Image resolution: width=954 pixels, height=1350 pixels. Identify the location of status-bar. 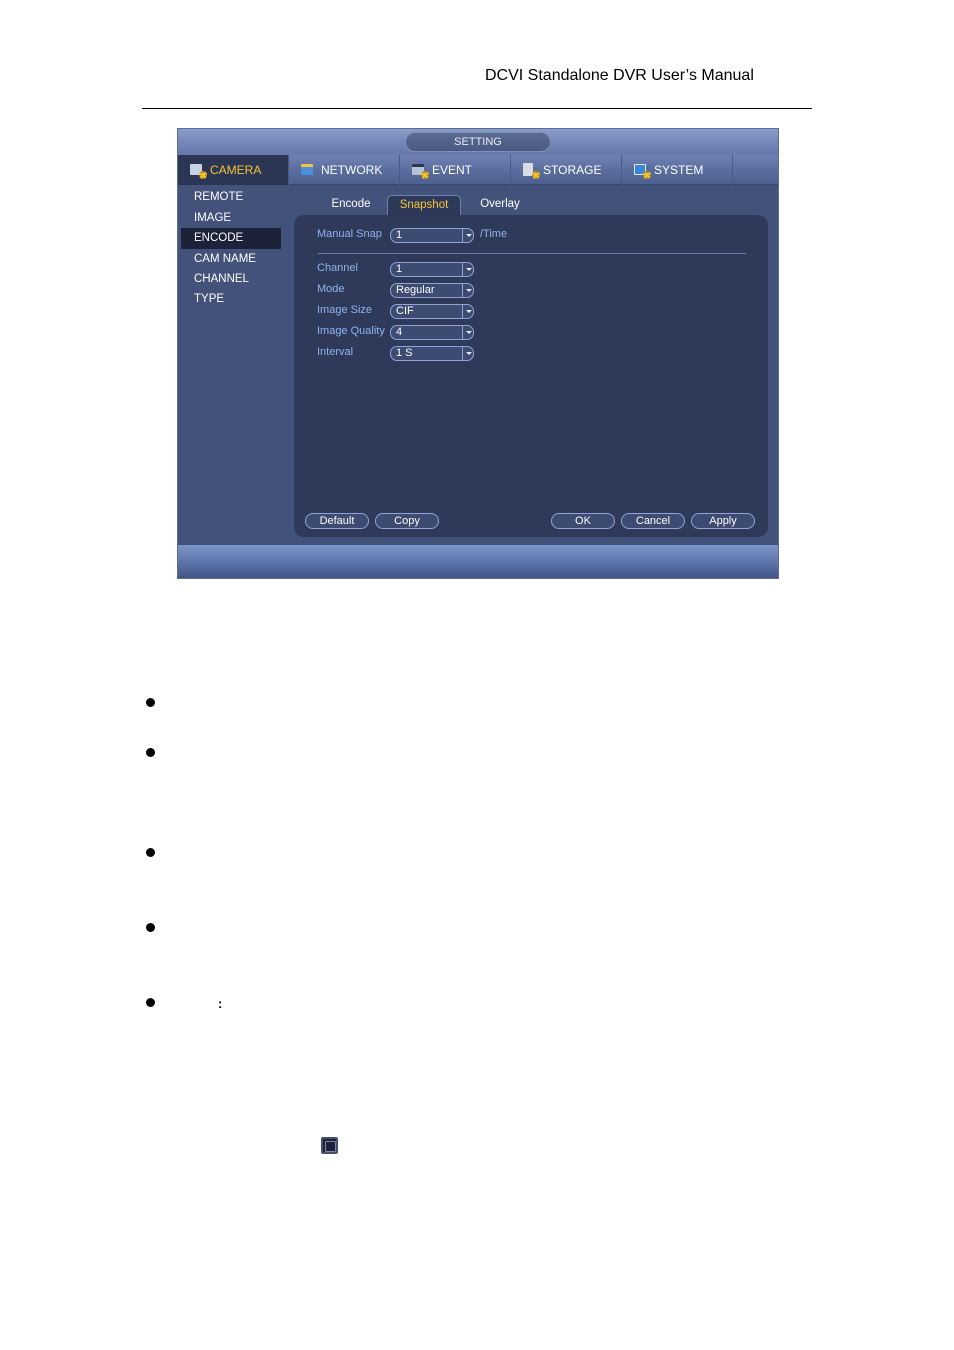
(478, 561).